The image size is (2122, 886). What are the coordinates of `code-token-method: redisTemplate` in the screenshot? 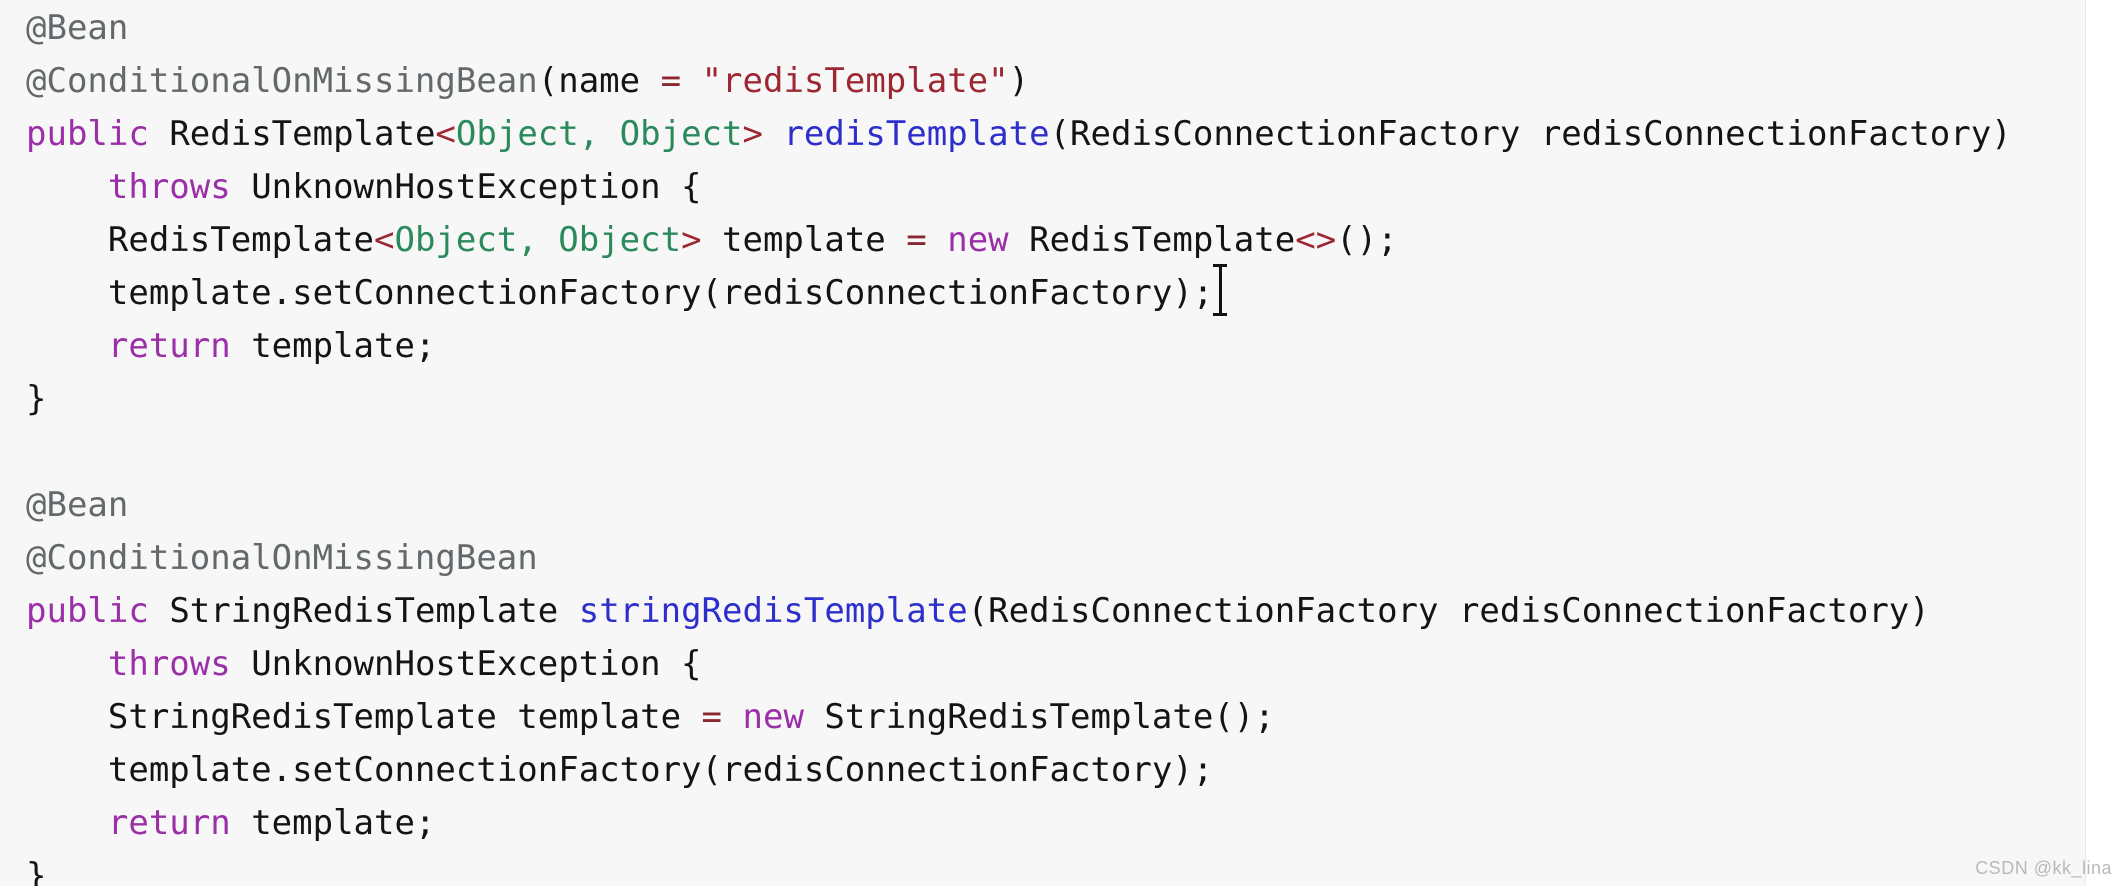 It's located at (916, 134).